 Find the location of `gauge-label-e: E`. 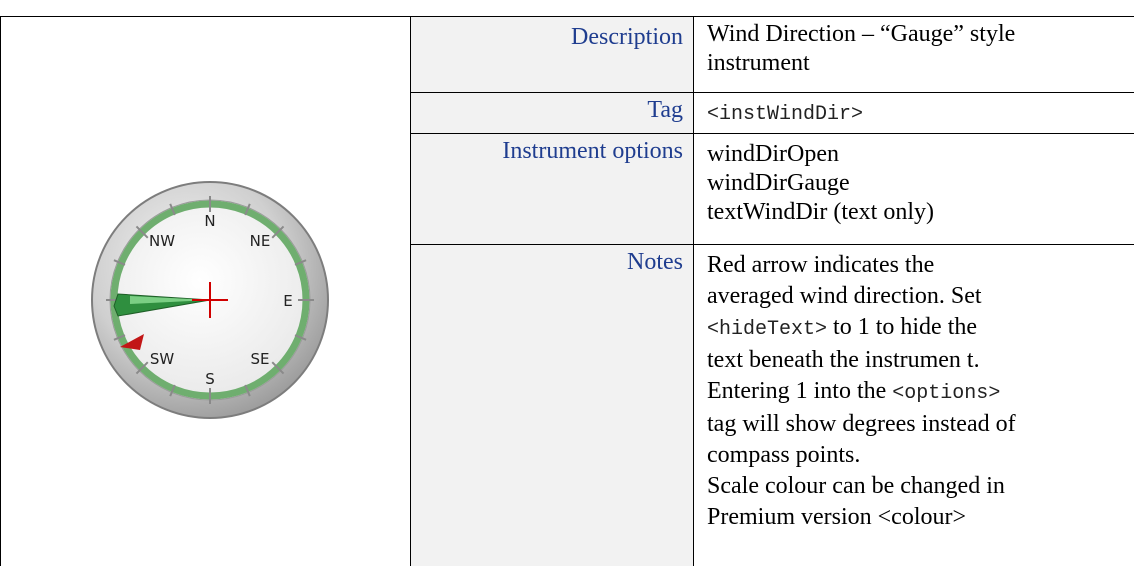

gauge-label-e: E is located at coordinates (287, 301).